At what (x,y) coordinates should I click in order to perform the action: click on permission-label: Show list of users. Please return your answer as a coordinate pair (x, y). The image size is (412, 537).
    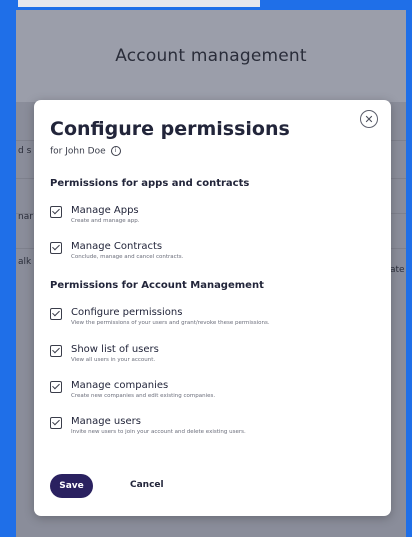
    Looking at the image, I should click on (115, 349).